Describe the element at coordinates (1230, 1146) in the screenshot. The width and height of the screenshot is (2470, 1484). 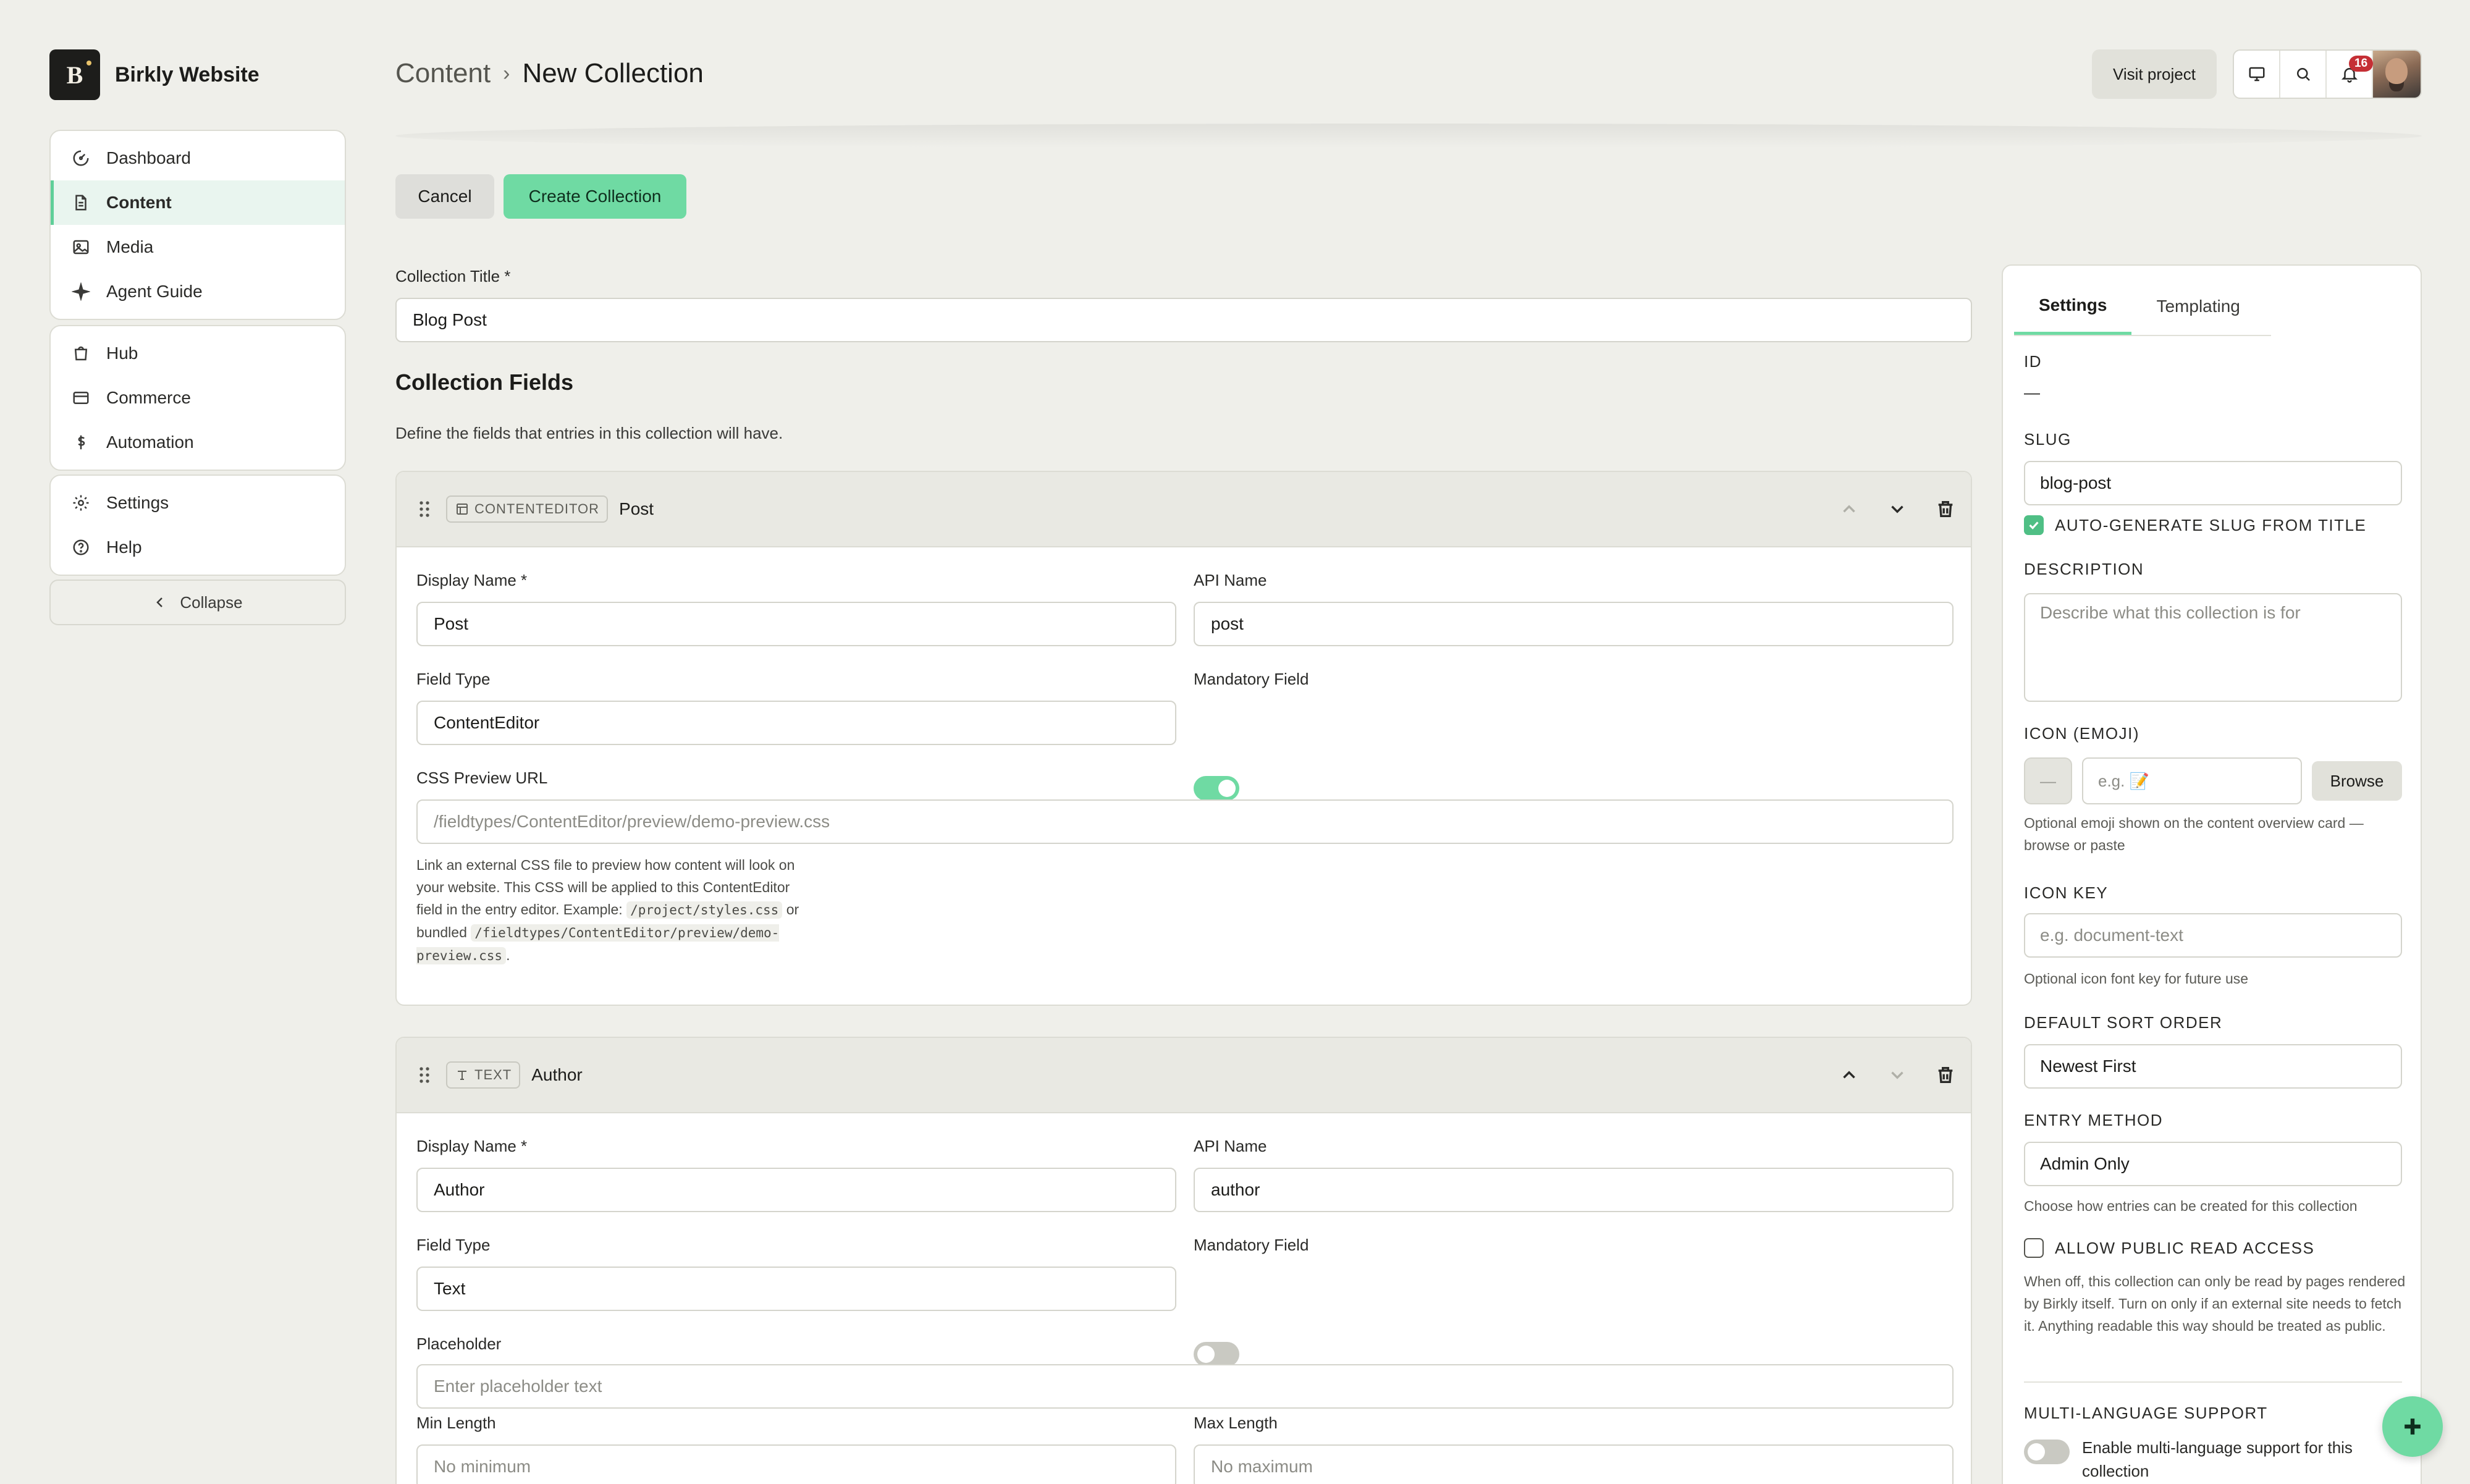
I see `api-name-label: API Name` at that location.